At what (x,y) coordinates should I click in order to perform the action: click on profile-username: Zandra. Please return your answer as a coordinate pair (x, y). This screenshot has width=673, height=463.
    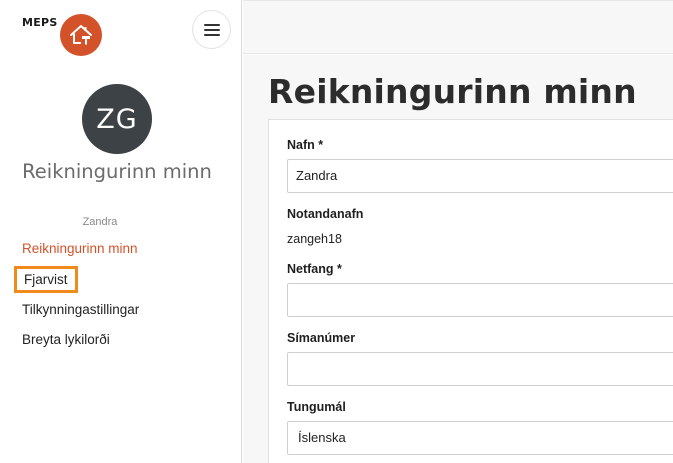
    Looking at the image, I should click on (100, 222).